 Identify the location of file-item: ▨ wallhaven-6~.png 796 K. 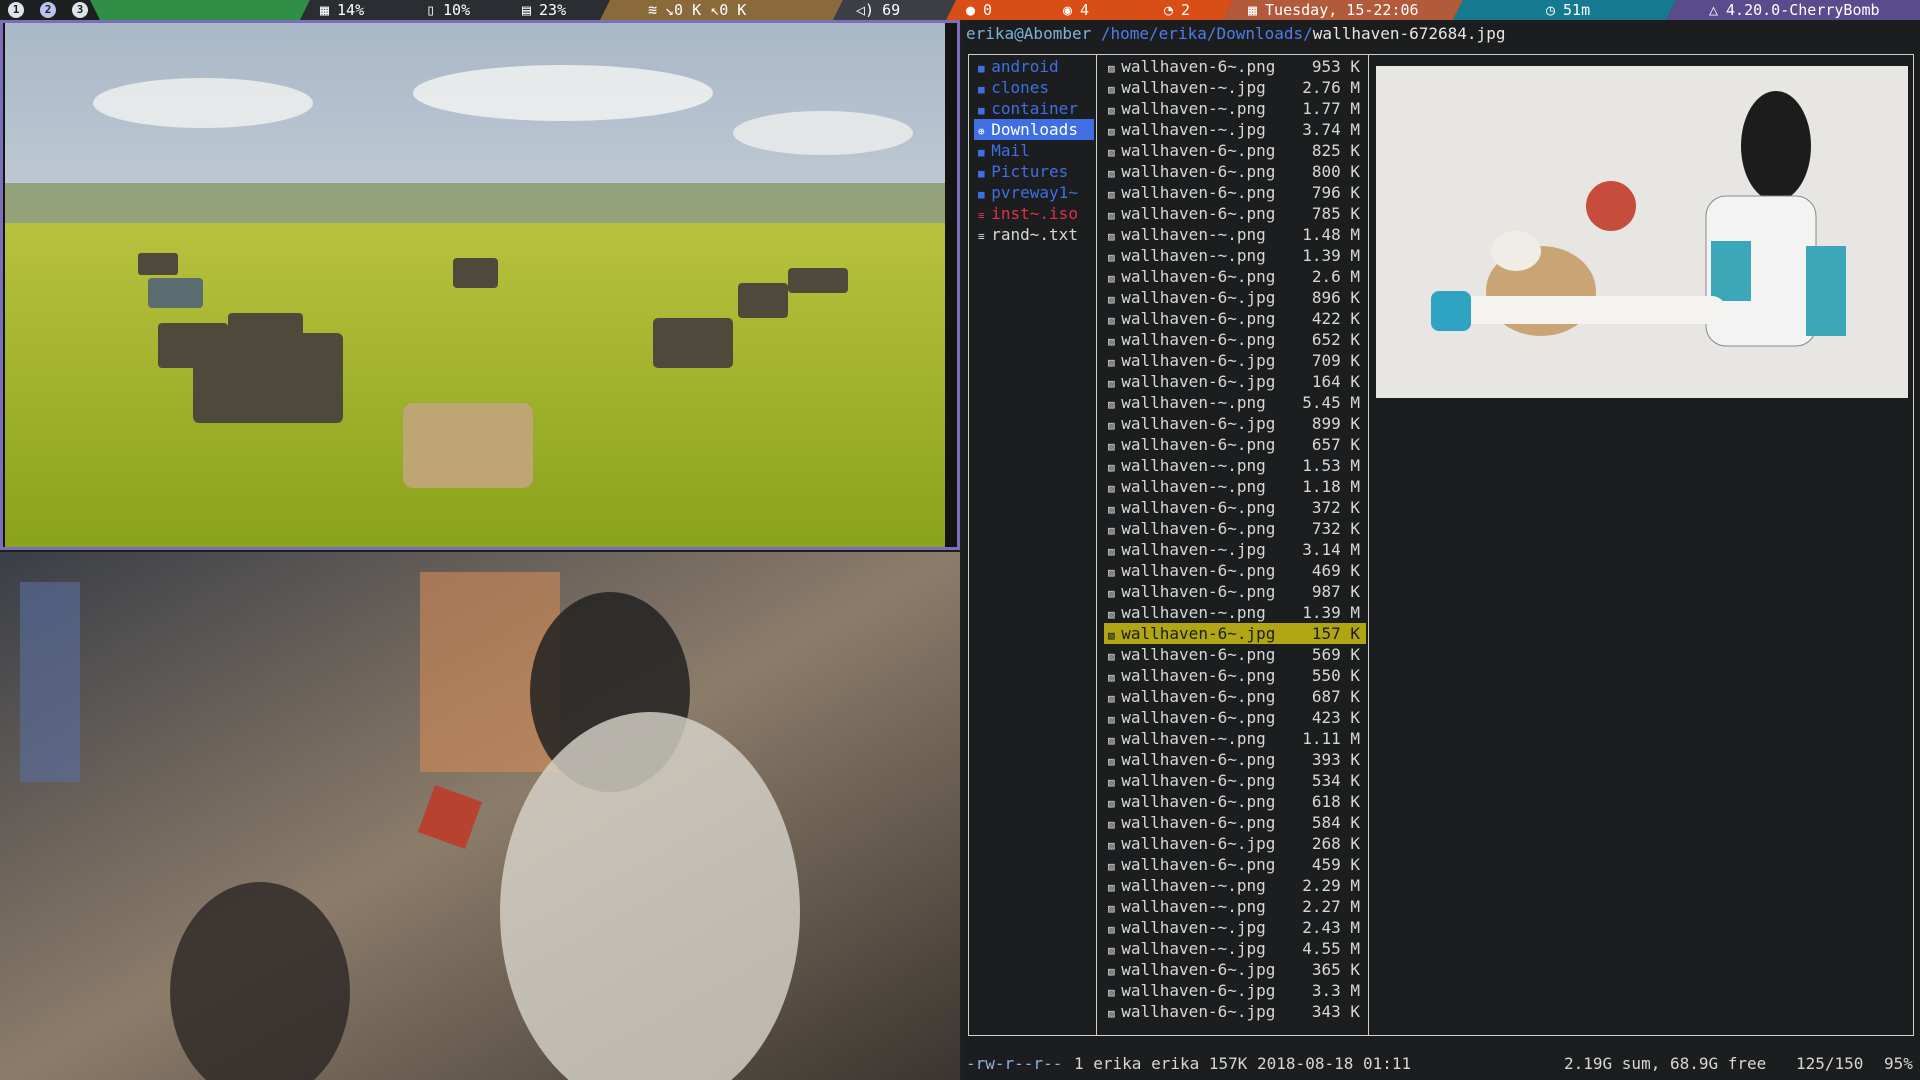
(1235, 192).